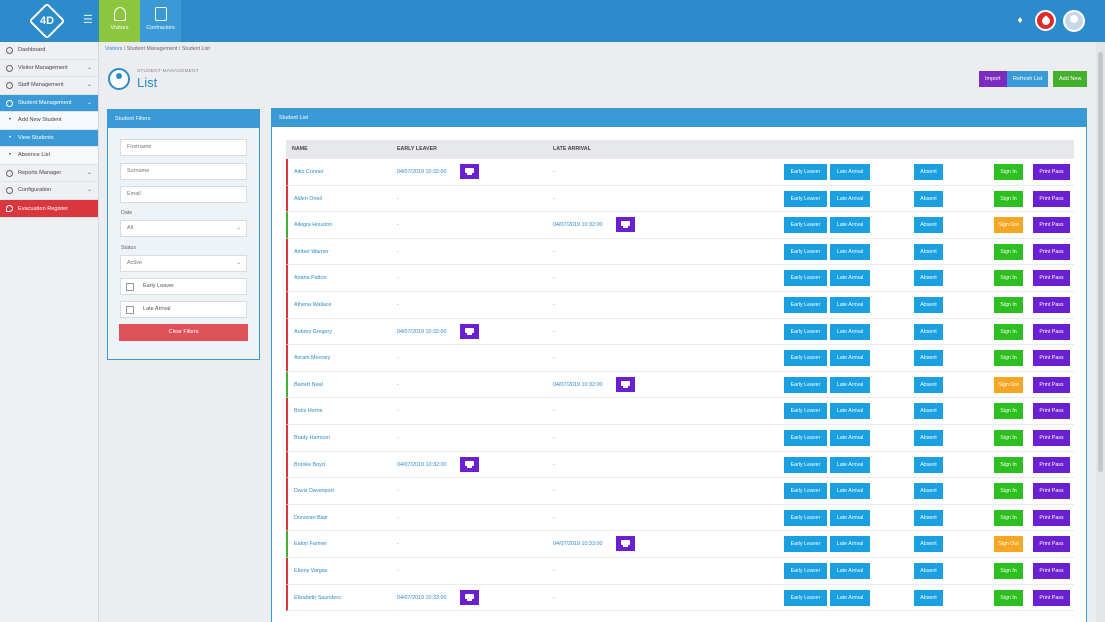 The width and height of the screenshot is (1105, 622). I want to click on refresh-list-button: Refresh List, so click(1028, 79).